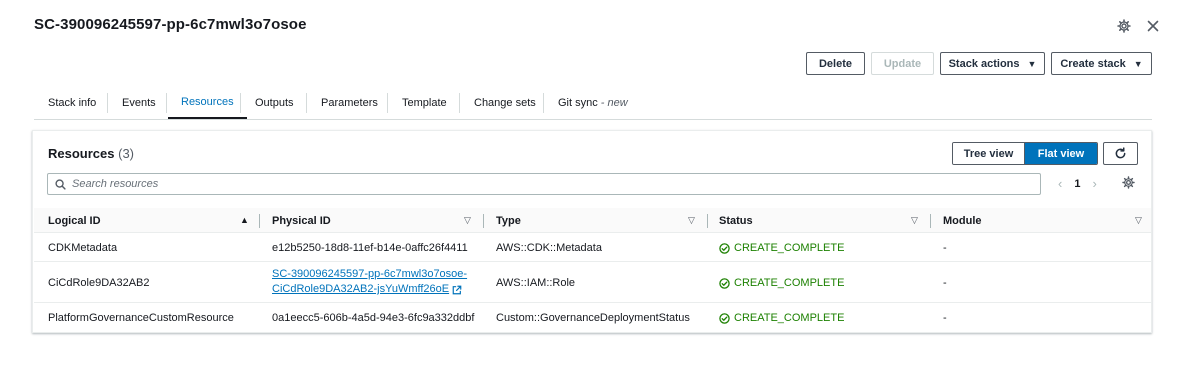 The image size is (1200, 373). I want to click on stack-actions-label: Stack actions, so click(984, 63).